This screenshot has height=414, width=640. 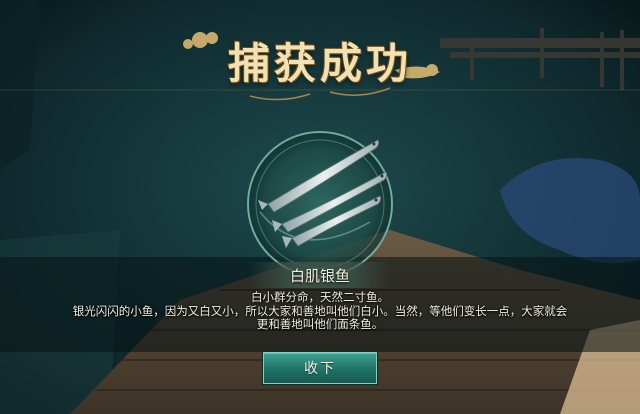 I want to click on capture-success-title: 捕获成功, so click(x=319, y=63).